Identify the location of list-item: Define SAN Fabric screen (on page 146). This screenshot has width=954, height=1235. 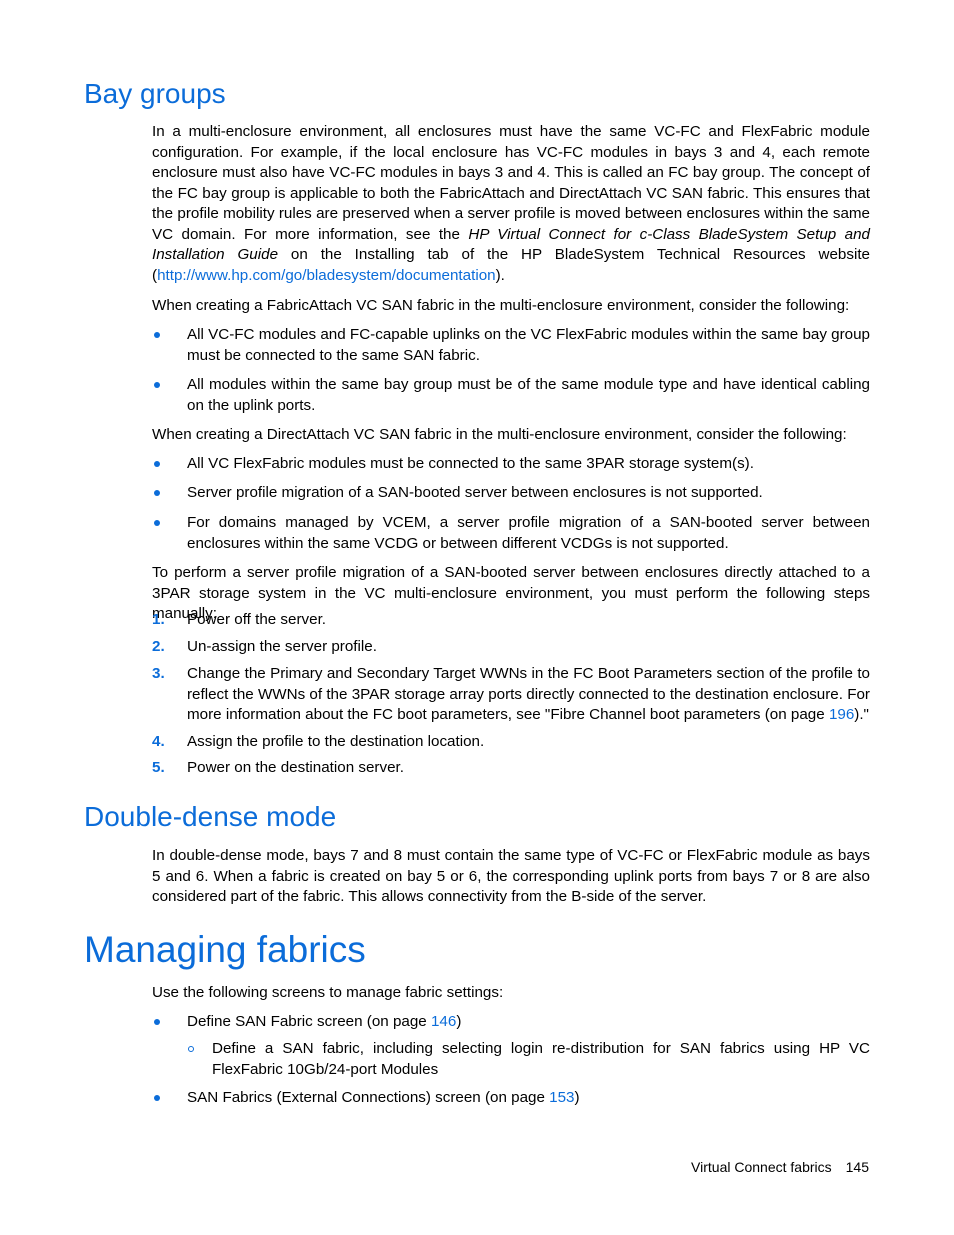
(511, 1022).